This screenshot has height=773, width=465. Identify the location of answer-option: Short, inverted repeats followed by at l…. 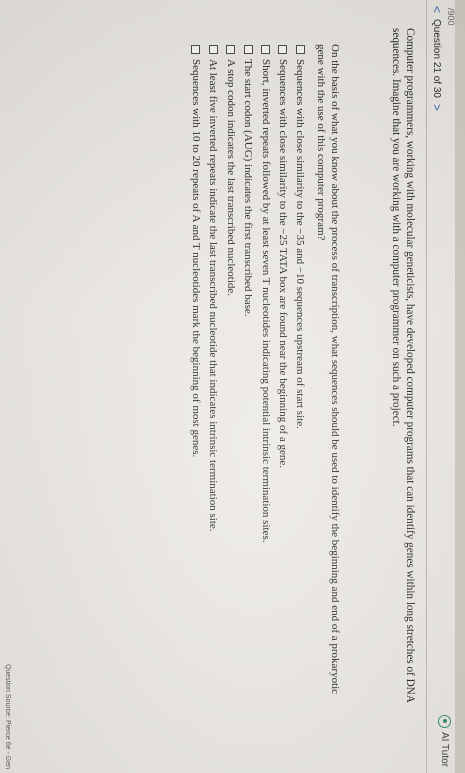
(265, 293).